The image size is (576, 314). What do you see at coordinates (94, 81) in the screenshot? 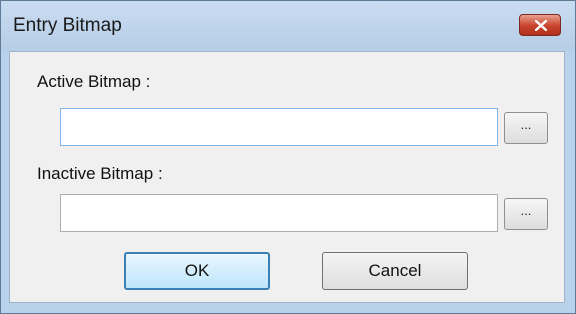
I see `active-bitmap-label: Active Bitmap :` at bounding box center [94, 81].